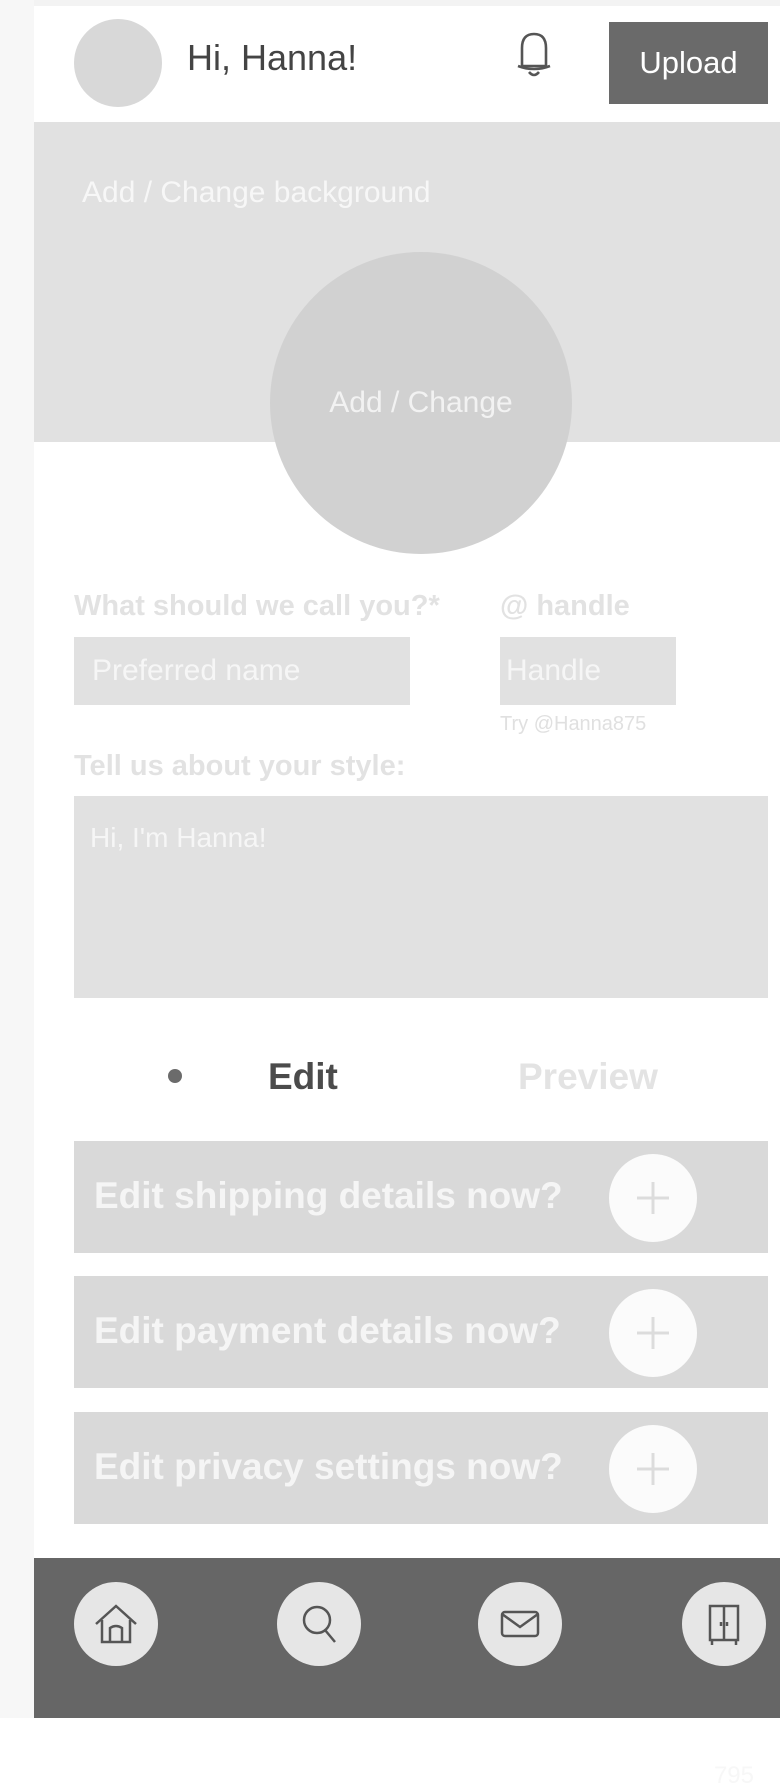 The height and width of the screenshot is (1790, 780). What do you see at coordinates (327, 1330) in the screenshot?
I see `edit-payment-label: Edit payment details now?` at bounding box center [327, 1330].